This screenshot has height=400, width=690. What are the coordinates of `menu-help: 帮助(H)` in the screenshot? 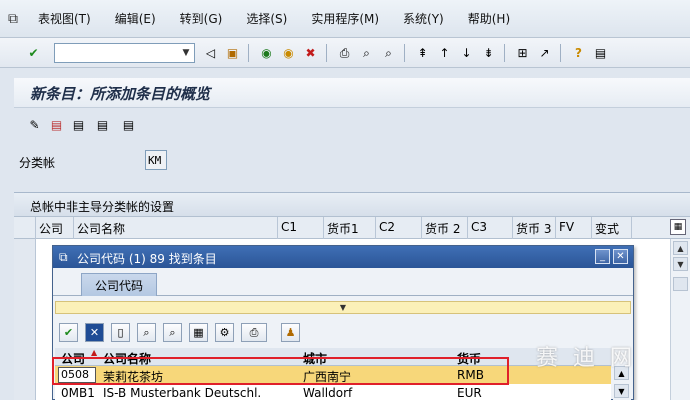 It's located at (489, 18).